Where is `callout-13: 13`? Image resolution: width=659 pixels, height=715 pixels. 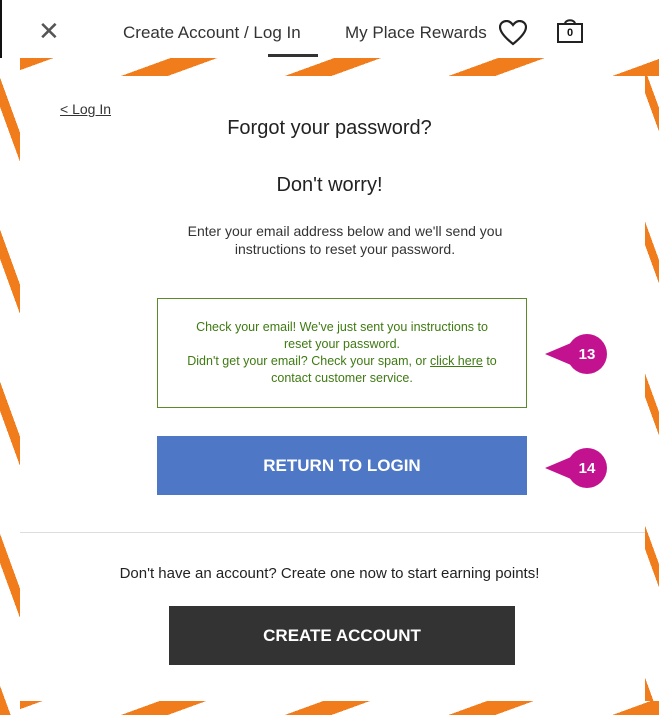
callout-13: 13 is located at coordinates (580, 354).